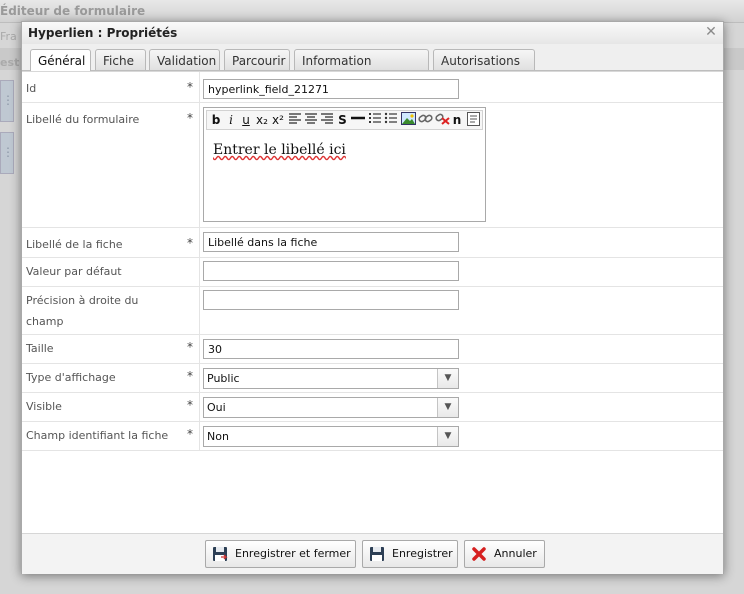  I want to click on link-icon, so click(425, 120).